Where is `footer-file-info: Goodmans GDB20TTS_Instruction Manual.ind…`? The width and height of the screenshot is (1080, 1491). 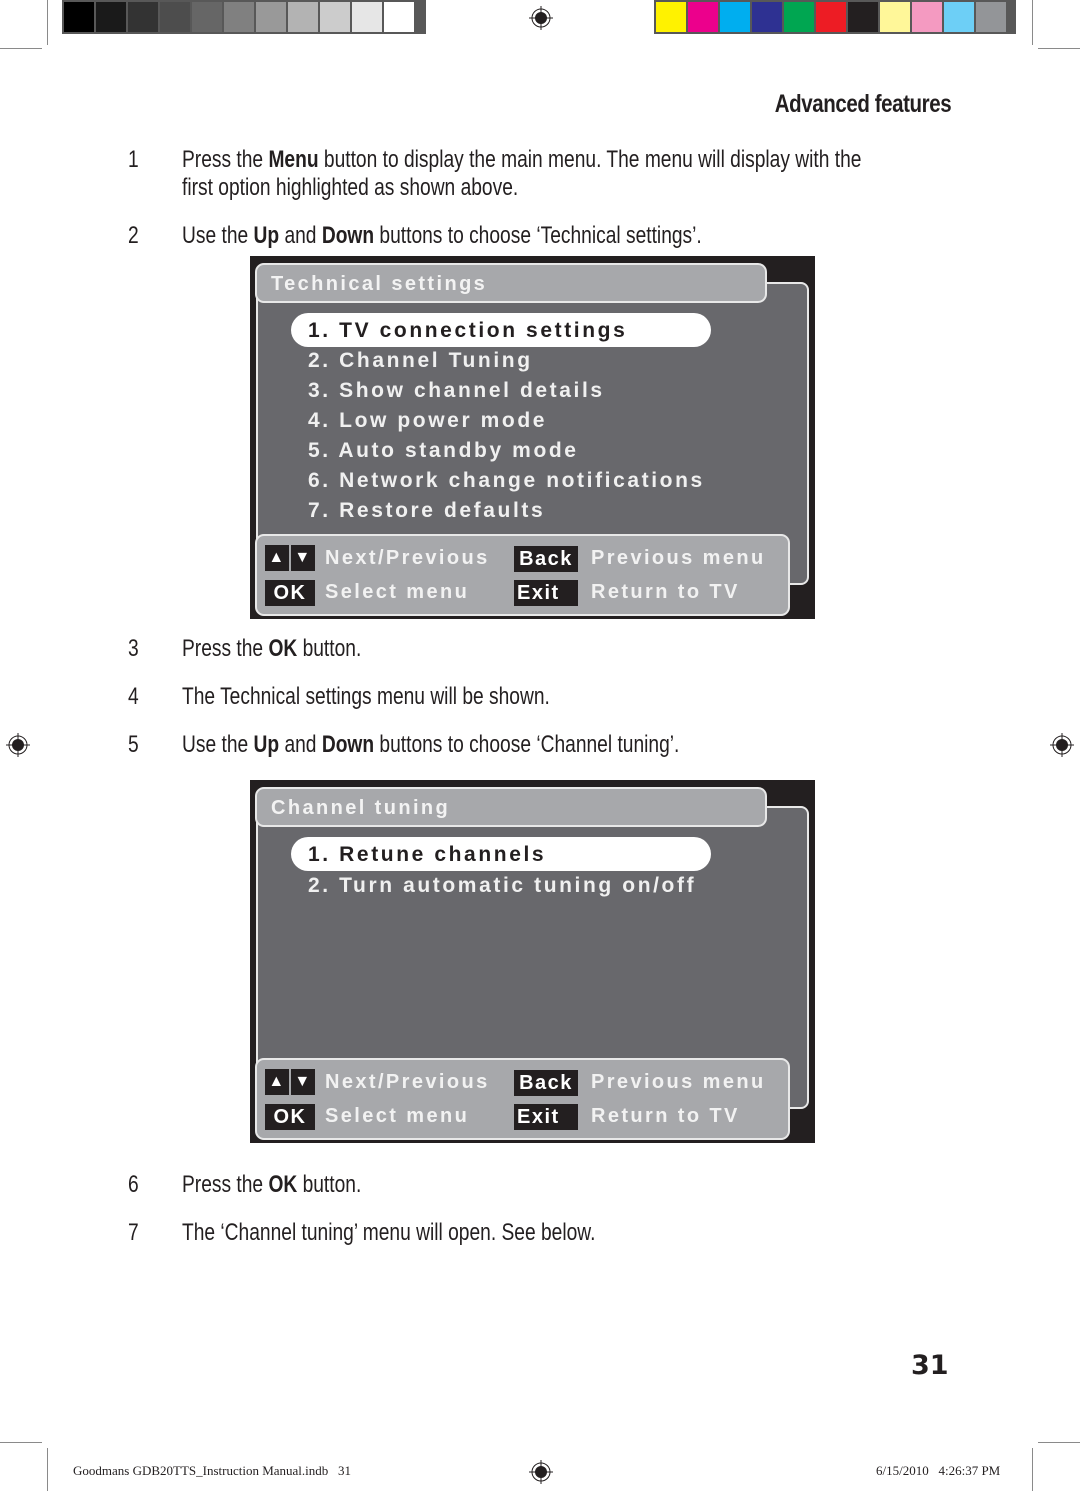 footer-file-info: Goodmans GDB20TTS_Instruction Manual.ind… is located at coordinates (212, 1470).